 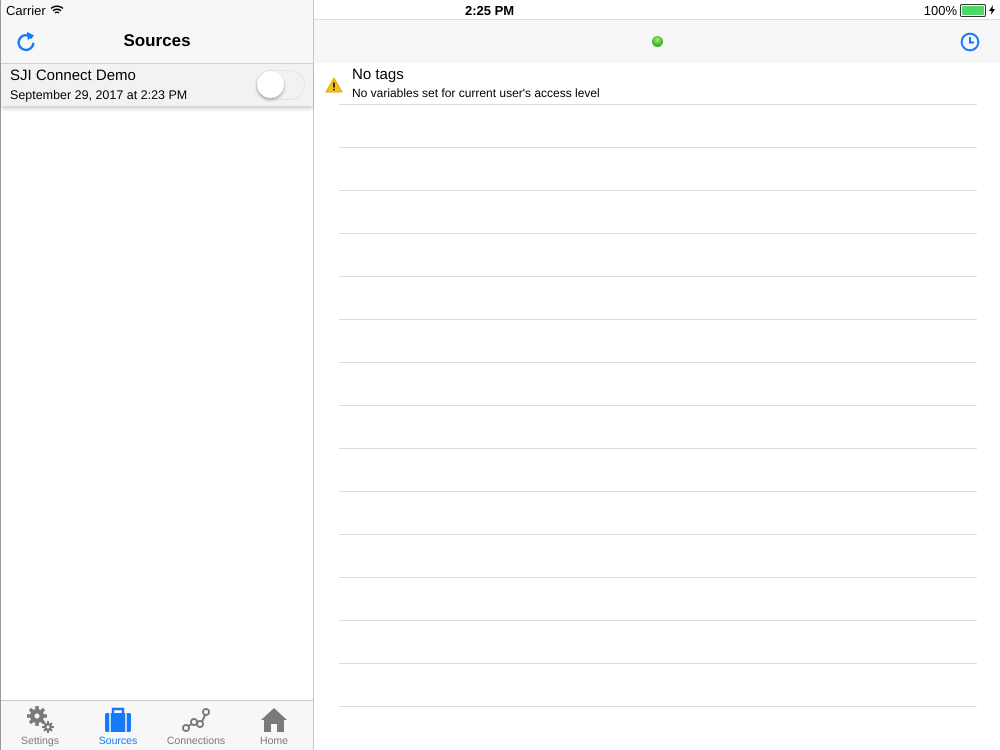 I want to click on tab-item: Sources, so click(x=118, y=725).